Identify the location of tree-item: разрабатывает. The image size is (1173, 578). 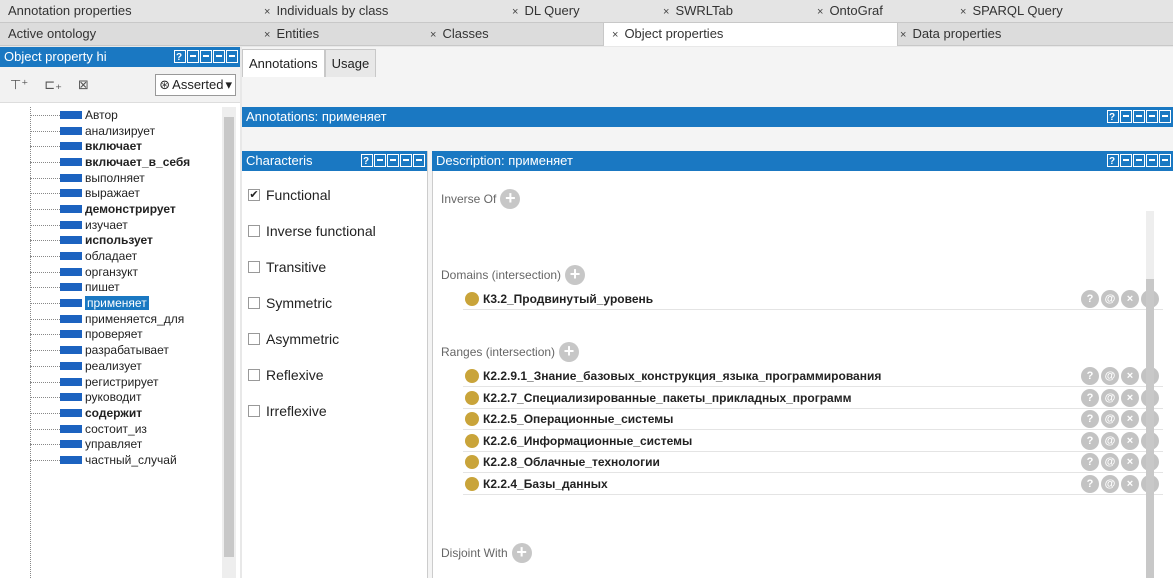
(111, 350).